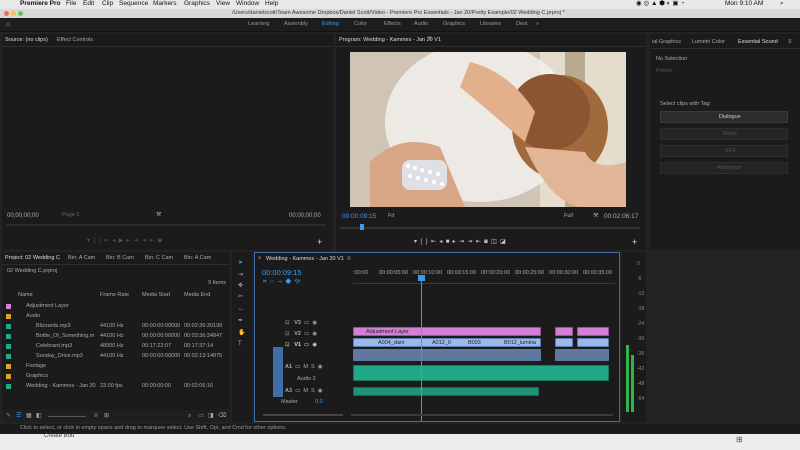 This screenshot has width=800, height=450. Describe the element at coordinates (116, 307) in the screenshot. I see `project-row: Adjustment Layer` at that location.